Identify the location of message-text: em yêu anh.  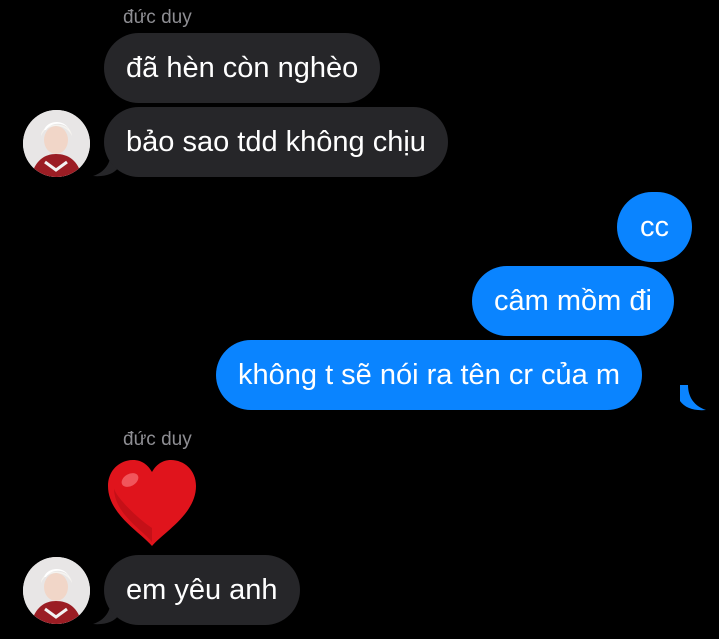
(202, 590).